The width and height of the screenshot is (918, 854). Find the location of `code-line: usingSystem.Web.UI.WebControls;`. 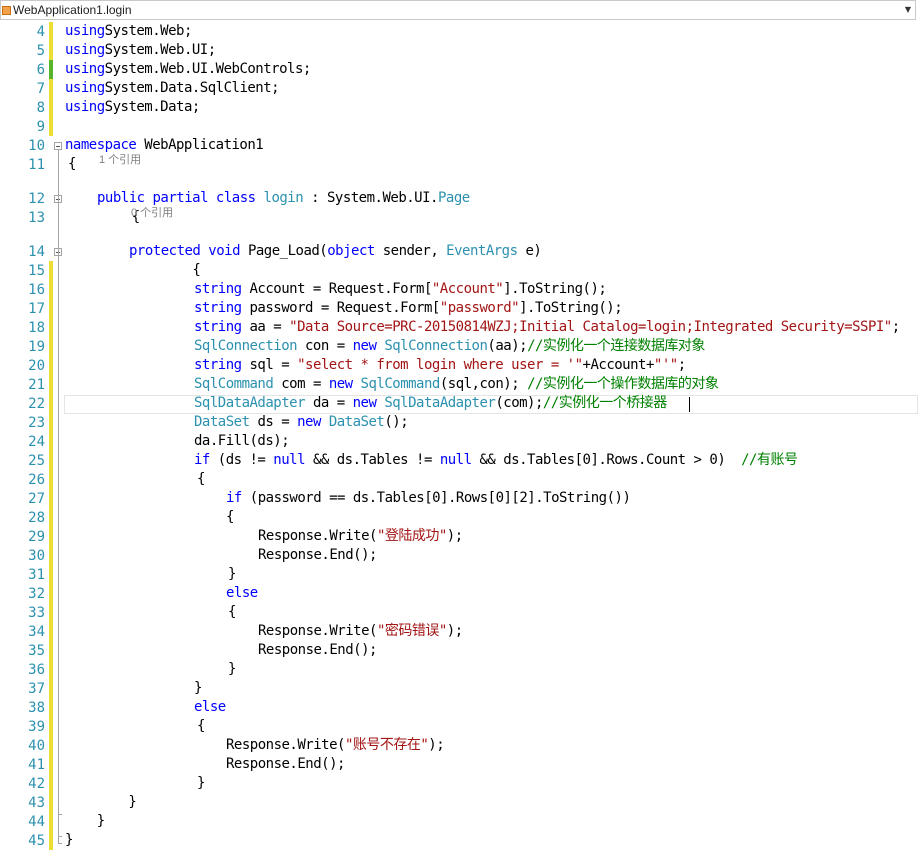

code-line: usingSystem.Web.UI.WebControls; is located at coordinates (188, 69).